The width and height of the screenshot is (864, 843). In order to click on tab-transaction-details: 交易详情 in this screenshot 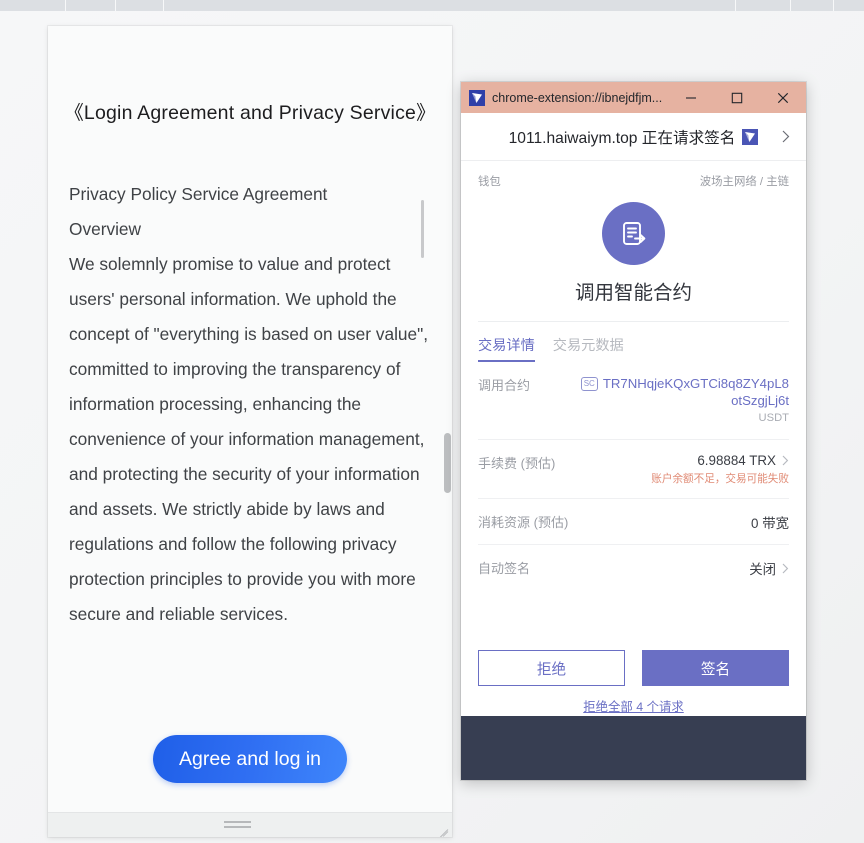, I will do `click(506, 348)`.